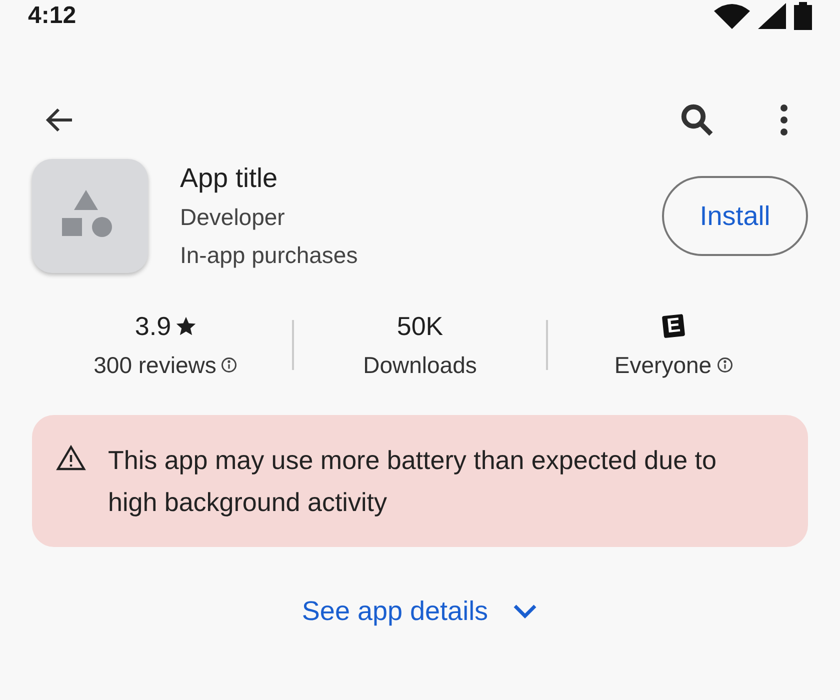 The image size is (840, 700). Describe the element at coordinates (735, 216) in the screenshot. I see `install-button: Install` at that location.